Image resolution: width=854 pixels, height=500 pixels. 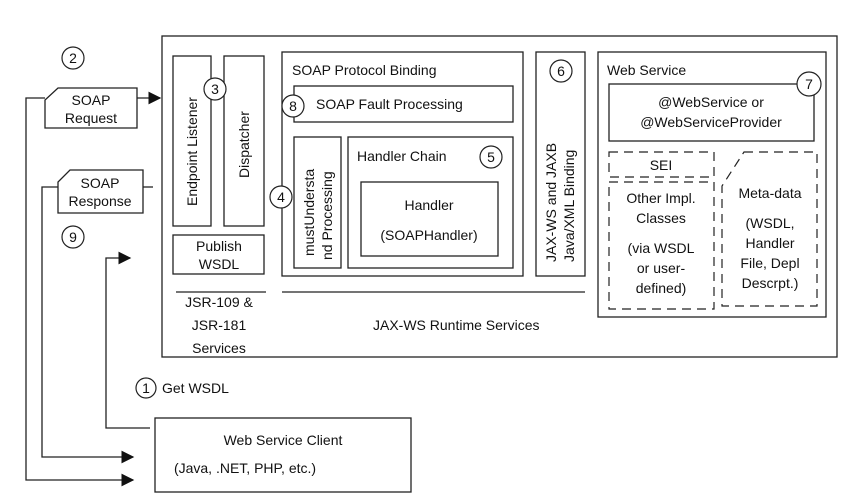 I want to click on annotation-label: @WebServiceProvider, so click(x=711, y=122).